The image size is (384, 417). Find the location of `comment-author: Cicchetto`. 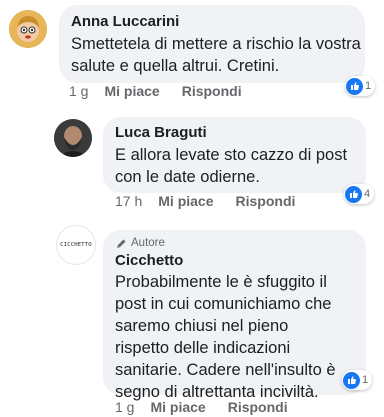

comment-author: Cicchetto is located at coordinates (149, 260).